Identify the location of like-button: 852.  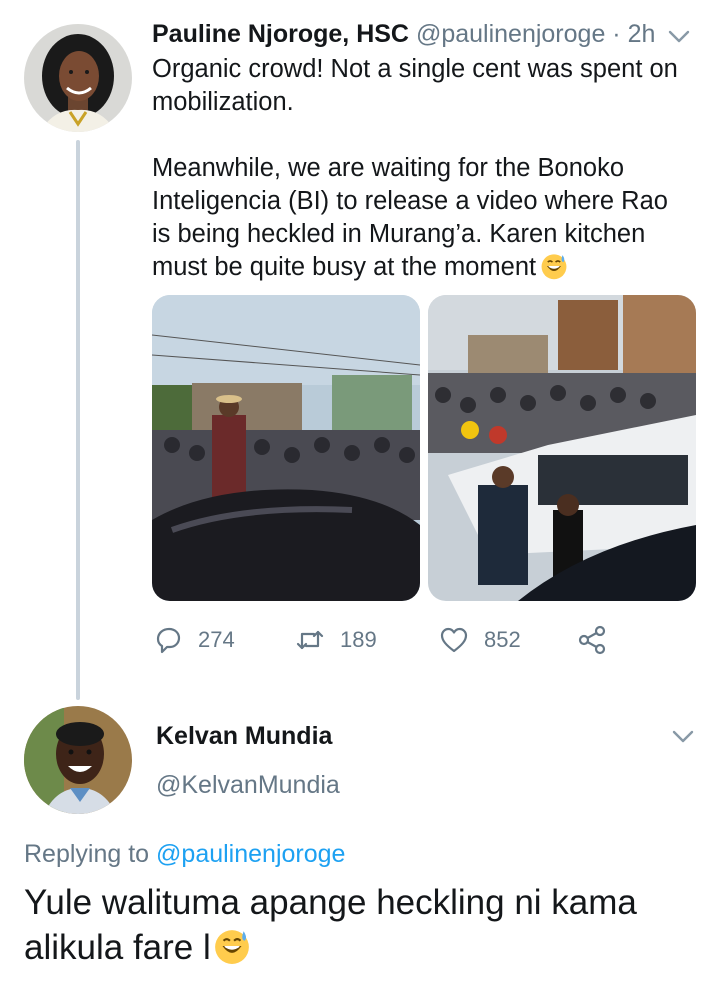
(479, 640).